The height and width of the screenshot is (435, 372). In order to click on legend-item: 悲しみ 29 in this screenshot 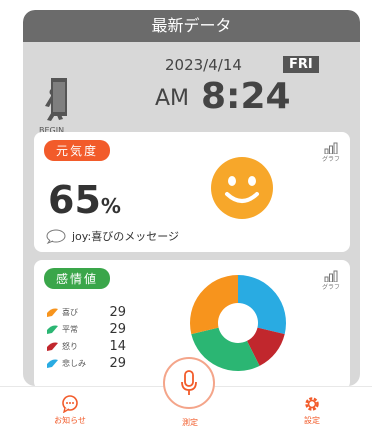, I will do `click(86, 363)`.